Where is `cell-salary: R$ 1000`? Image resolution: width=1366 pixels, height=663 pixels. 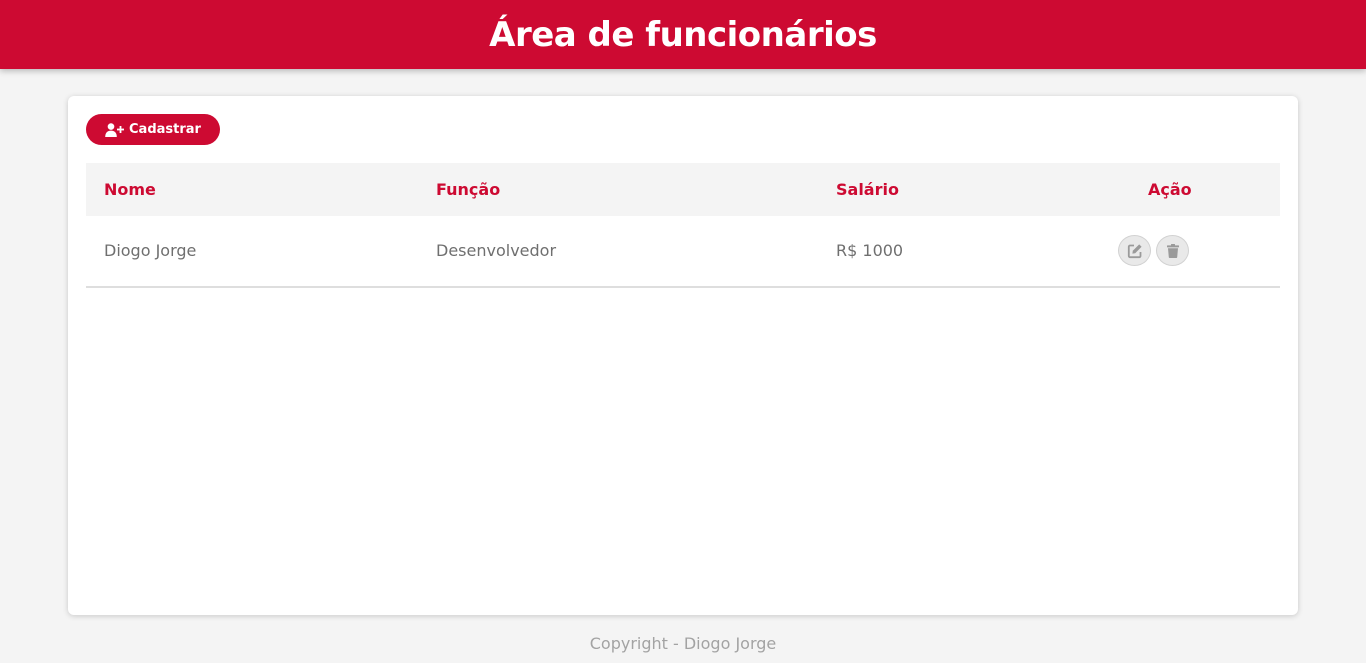 cell-salary: R$ 1000 is located at coordinates (870, 250).